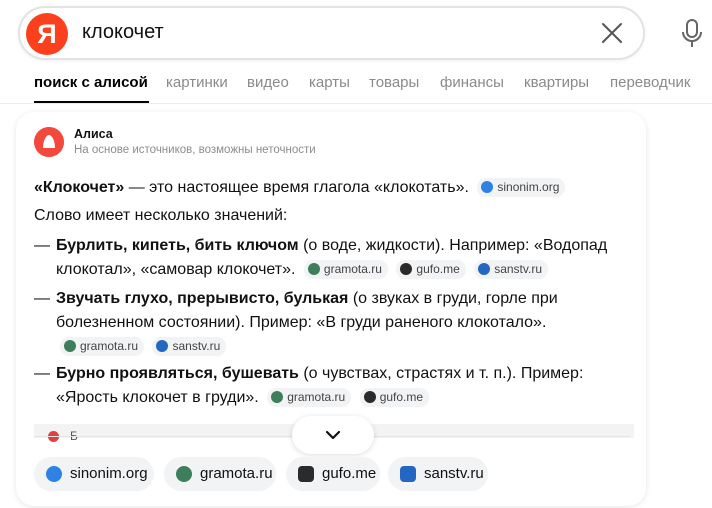 This screenshot has height=508, width=712. Describe the element at coordinates (91, 82) in the screenshot. I see `tab-alice: поиск с алисой` at that location.